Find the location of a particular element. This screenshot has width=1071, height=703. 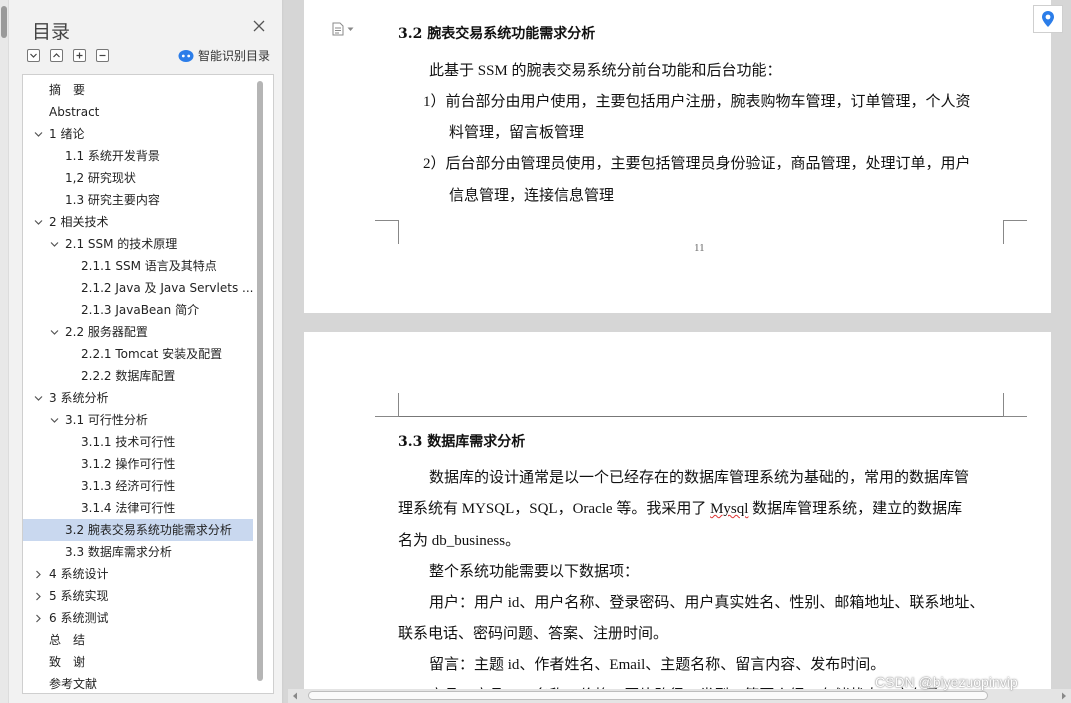

toc-item-label: 3.1.1 技术可行性 is located at coordinates (128, 442).